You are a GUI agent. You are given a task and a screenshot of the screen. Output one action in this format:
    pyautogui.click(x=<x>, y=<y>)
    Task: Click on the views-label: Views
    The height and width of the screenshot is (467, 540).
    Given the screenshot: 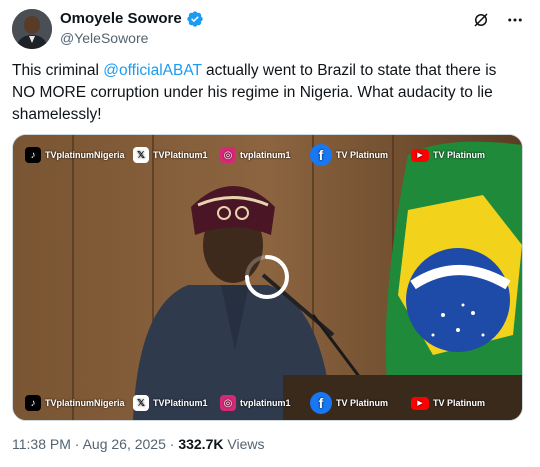 What is the action you would take?
    pyautogui.click(x=246, y=444)
    